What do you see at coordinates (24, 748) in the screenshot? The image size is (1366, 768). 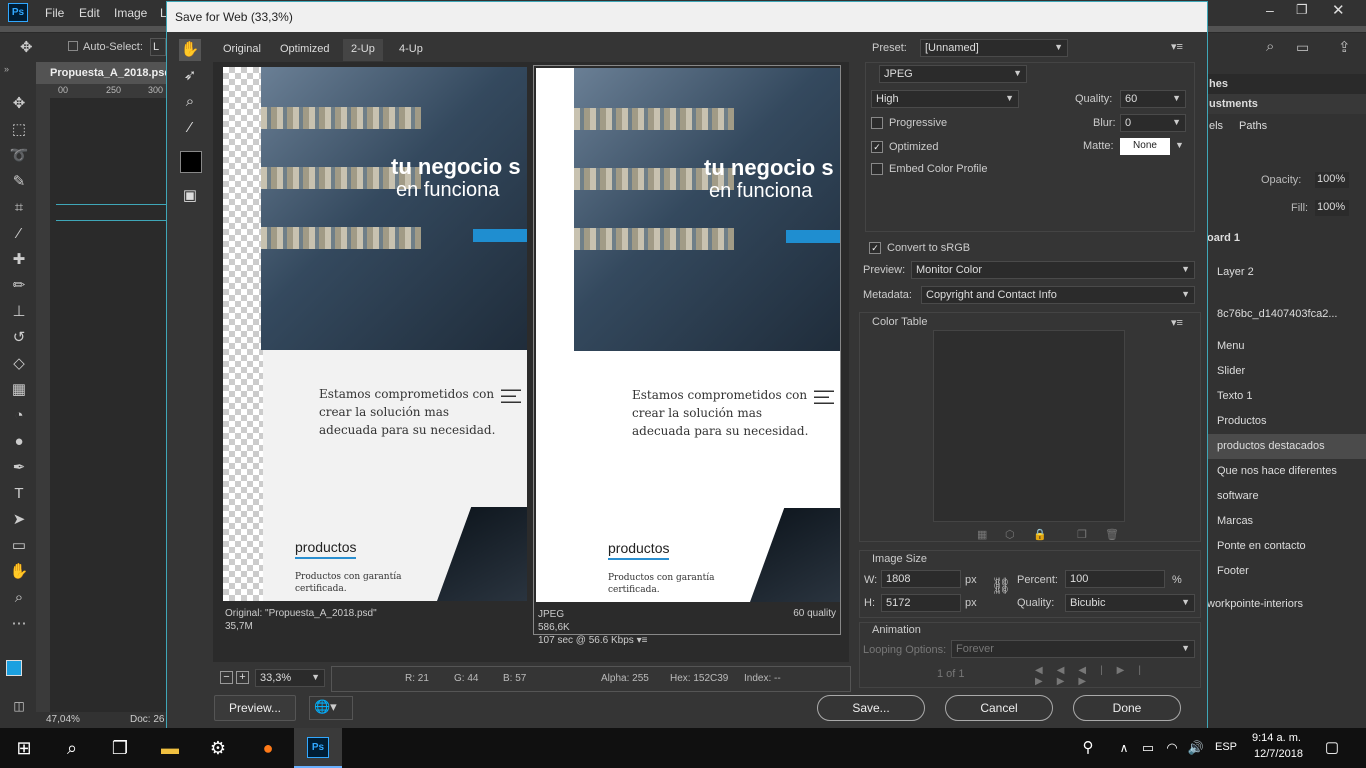 I see `windows-start-icon: ⊞` at bounding box center [24, 748].